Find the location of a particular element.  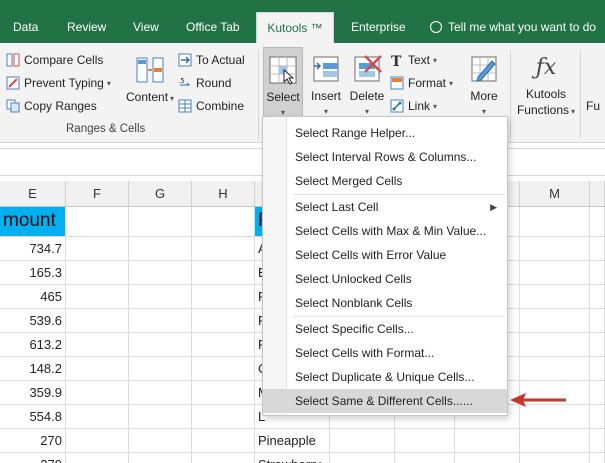

cell-amount: 554.8 is located at coordinates (33, 417).